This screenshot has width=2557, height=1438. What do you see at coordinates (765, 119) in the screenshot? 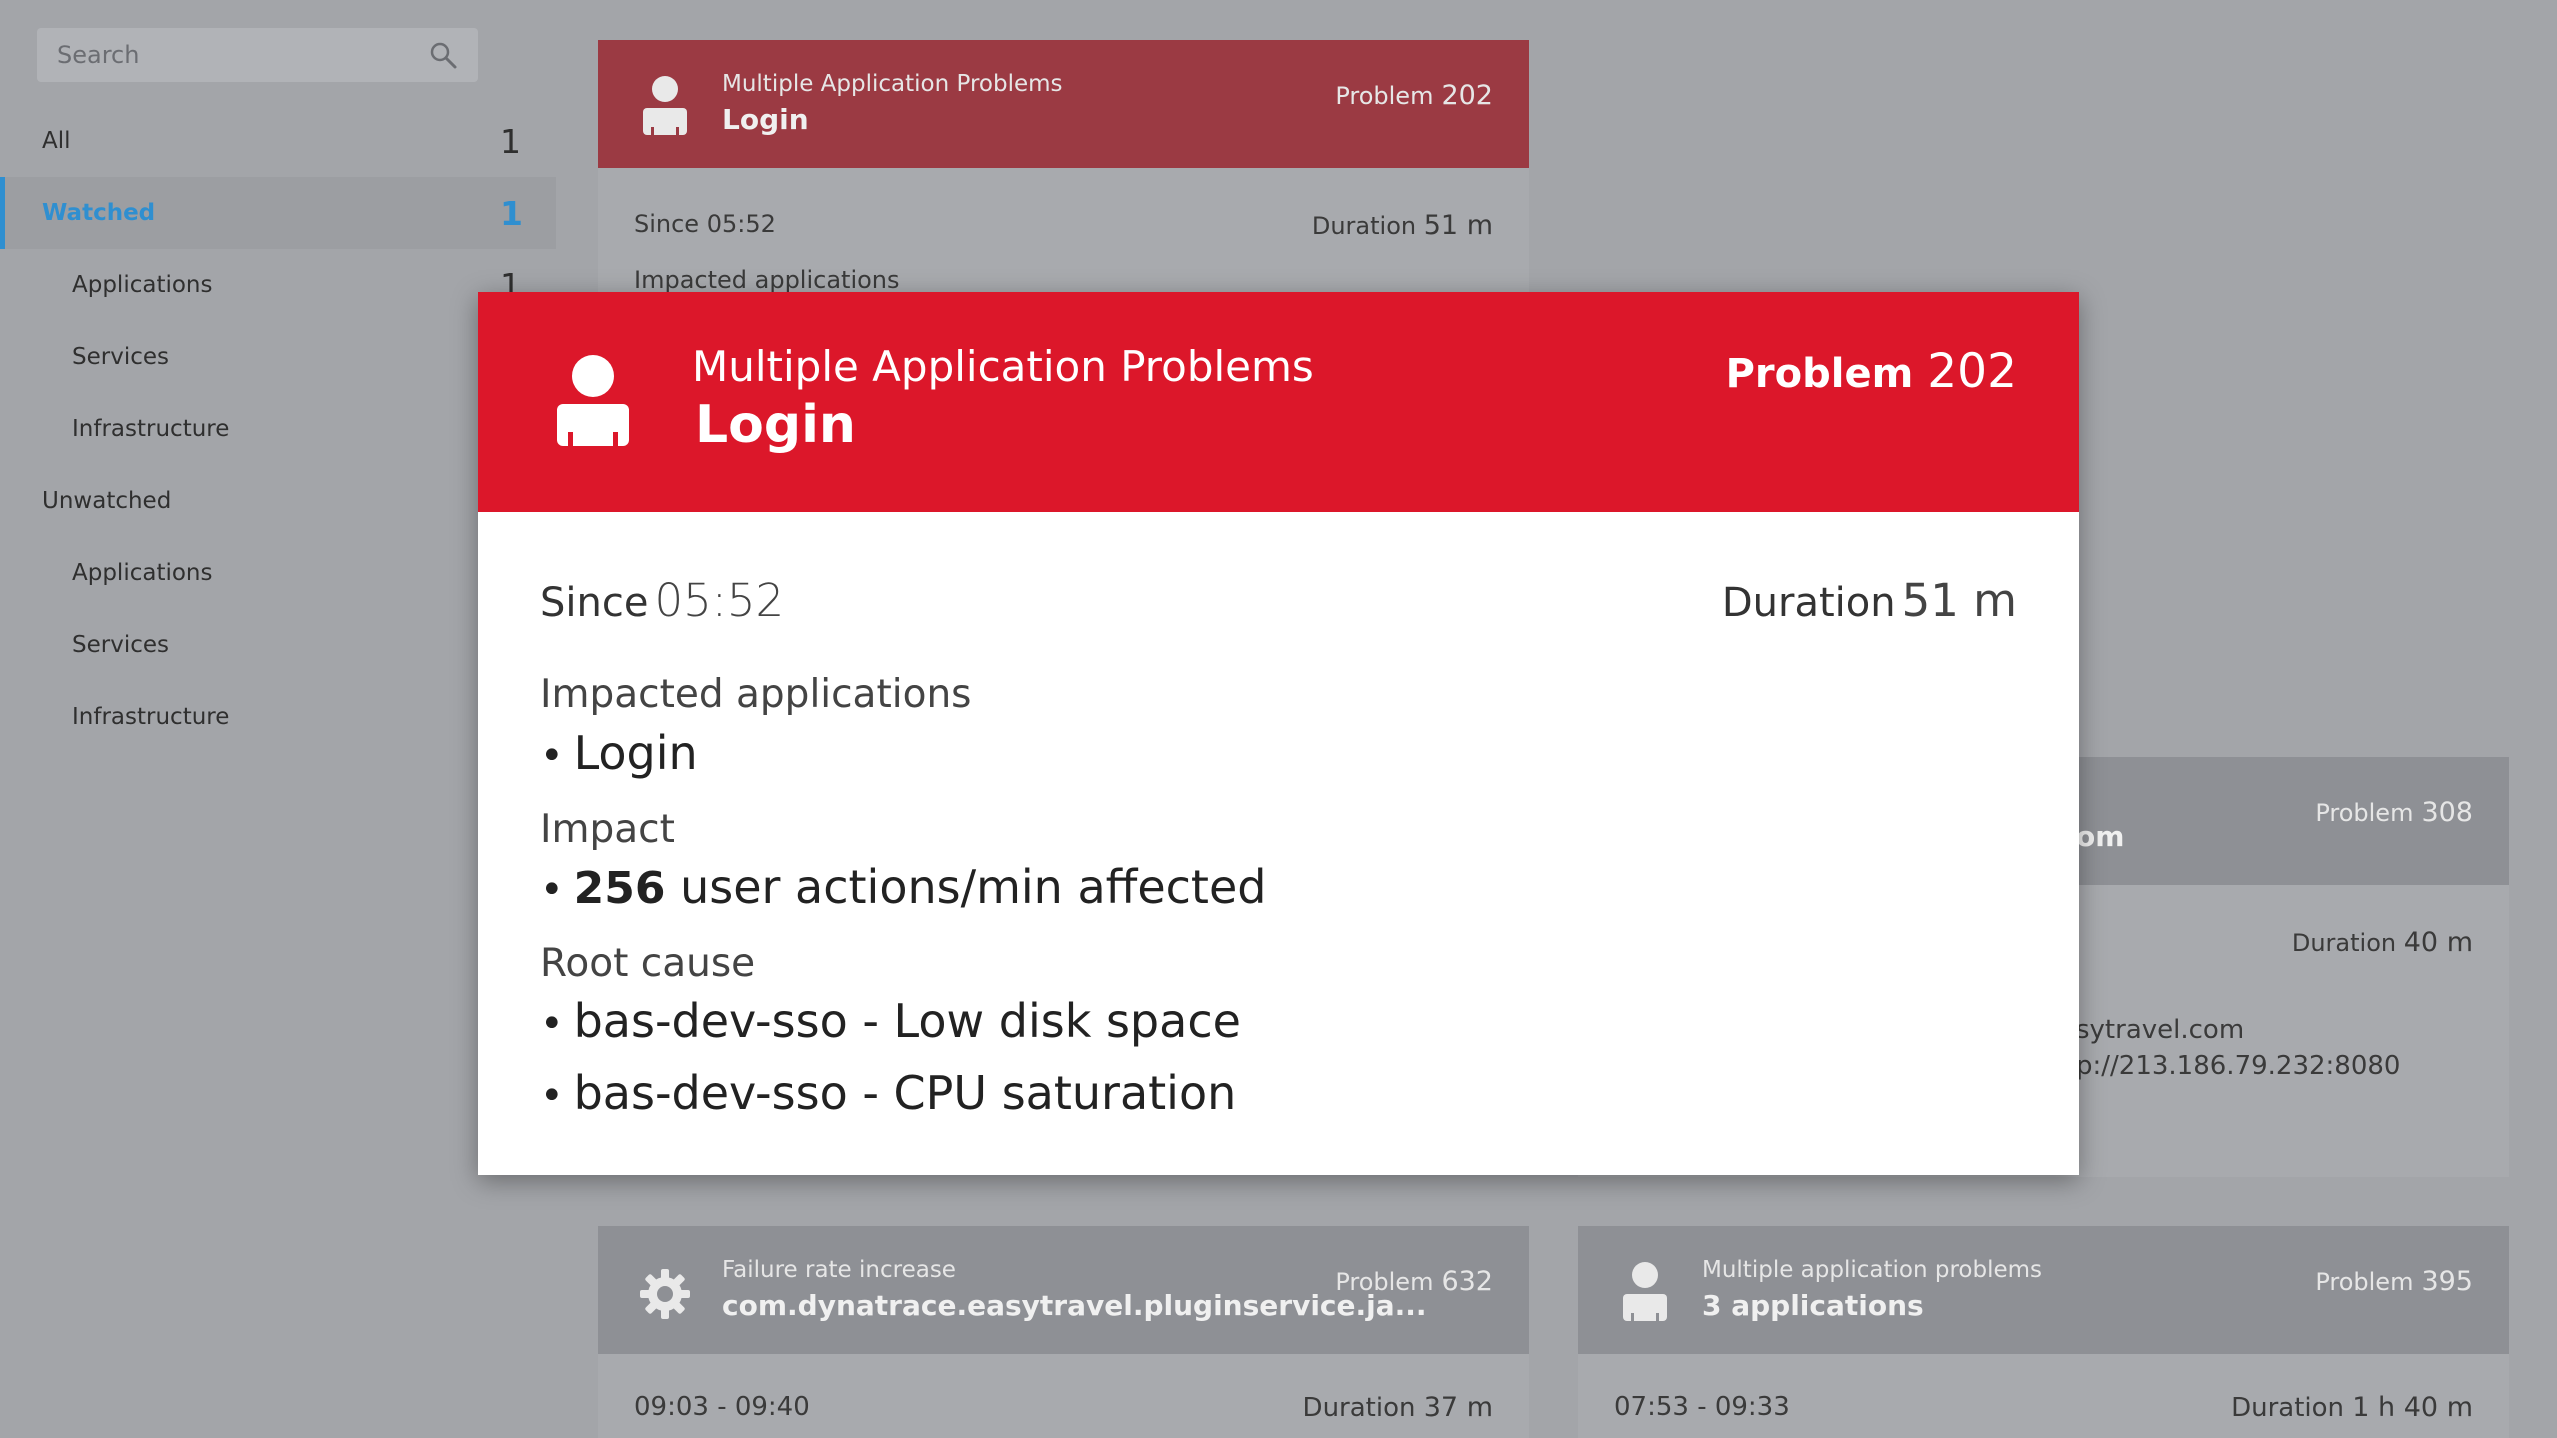
I see `problem-title: Login` at bounding box center [765, 119].